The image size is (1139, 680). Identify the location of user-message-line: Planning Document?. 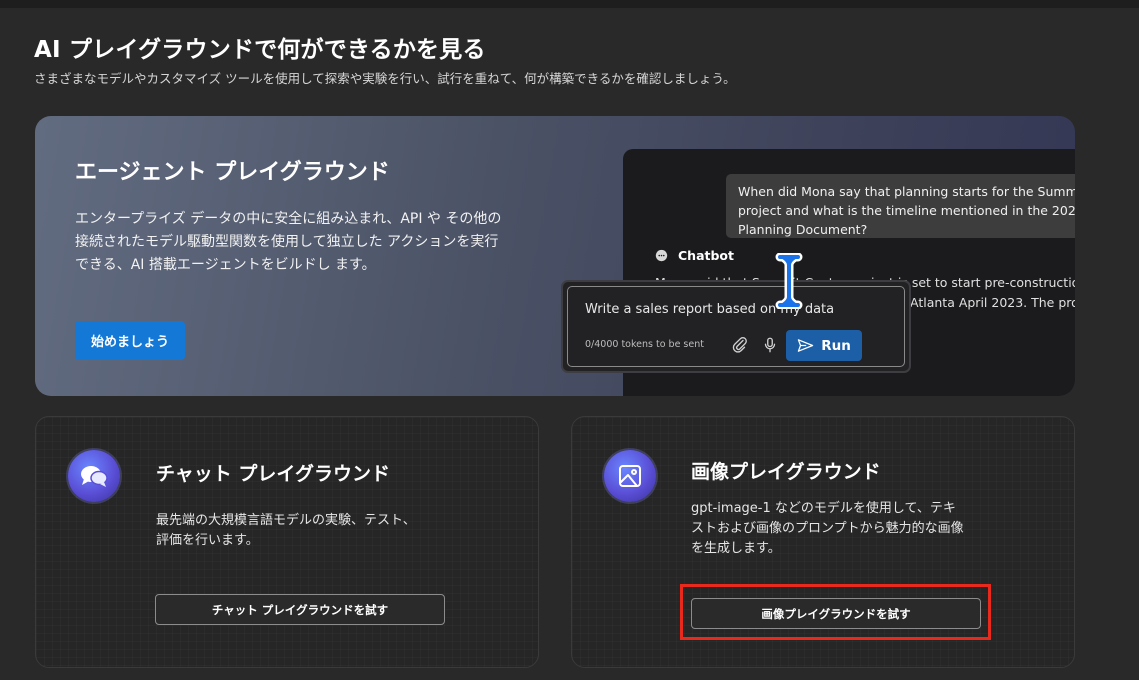
(803, 229).